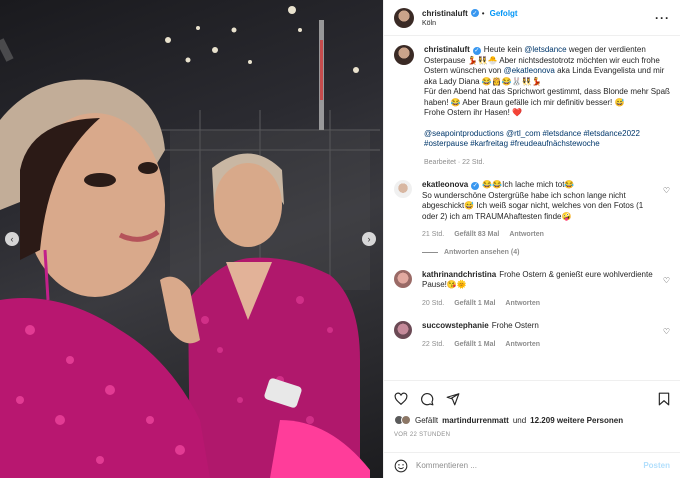  What do you see at coordinates (12, 239) in the screenshot?
I see `chevron-left-icon: ‹` at bounding box center [12, 239].